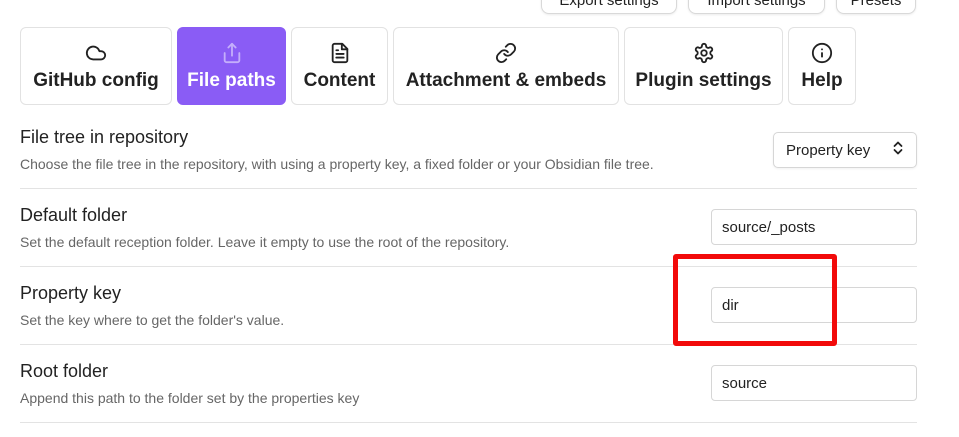 This screenshot has height=437, width=959. Describe the element at coordinates (96, 66) in the screenshot. I see `tab-github-config: GitHub config` at that location.